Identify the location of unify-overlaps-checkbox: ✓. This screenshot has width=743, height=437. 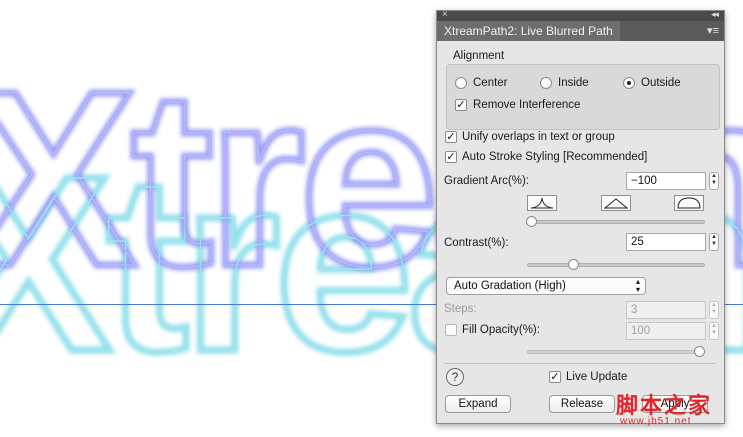
(451, 137).